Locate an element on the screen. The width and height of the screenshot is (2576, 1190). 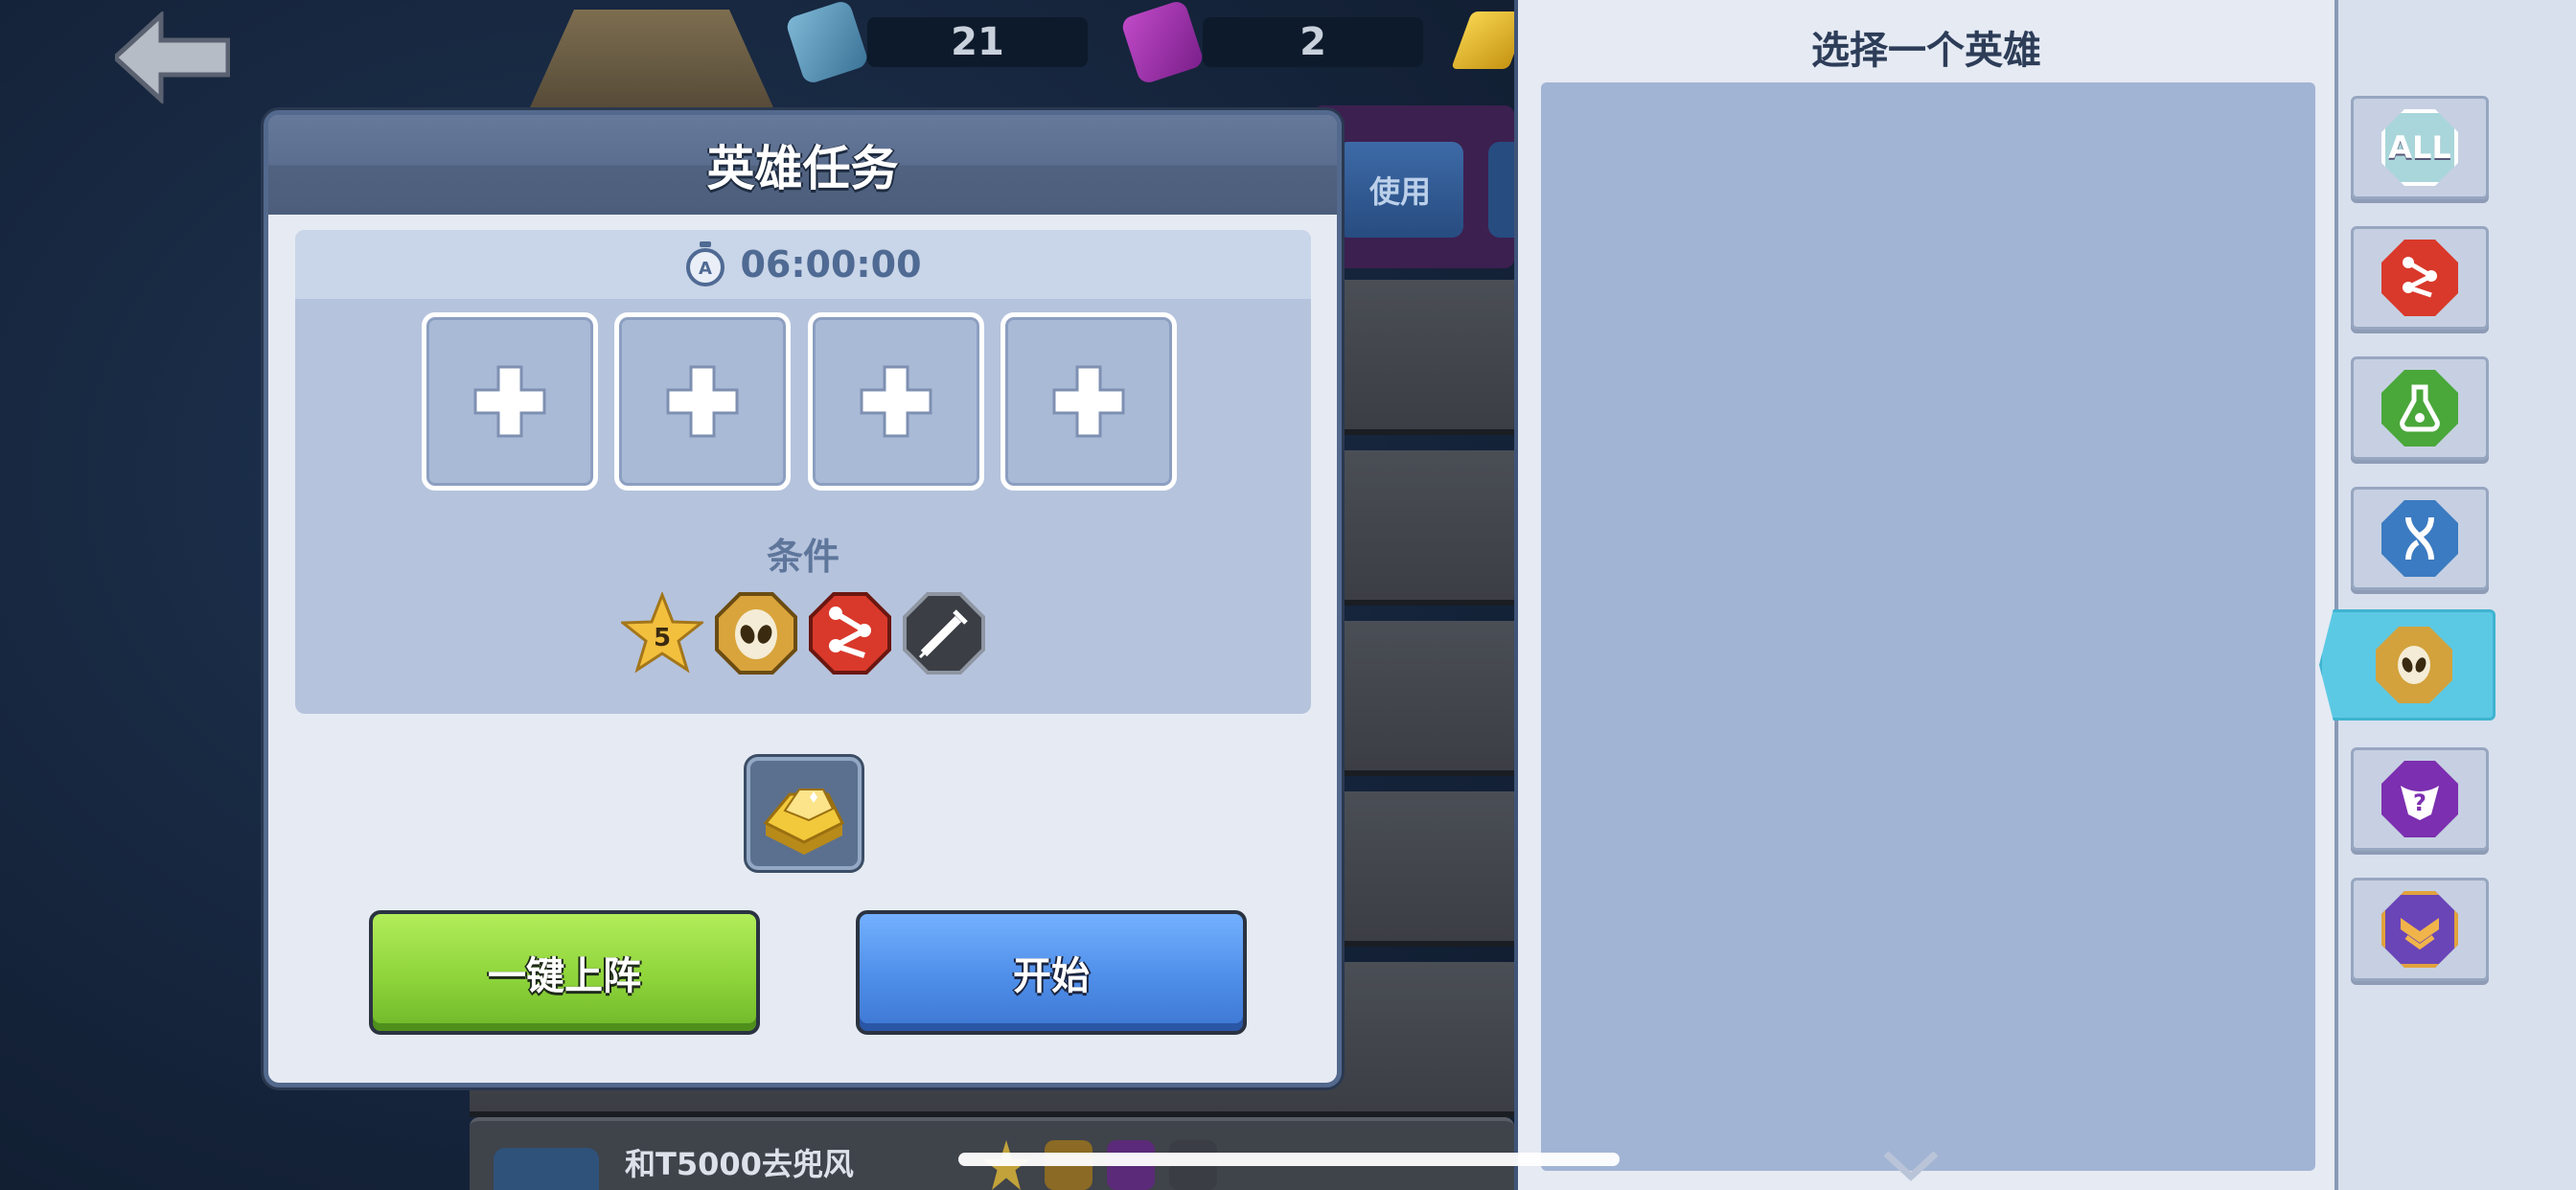
syringe-icon is located at coordinates (944, 634).